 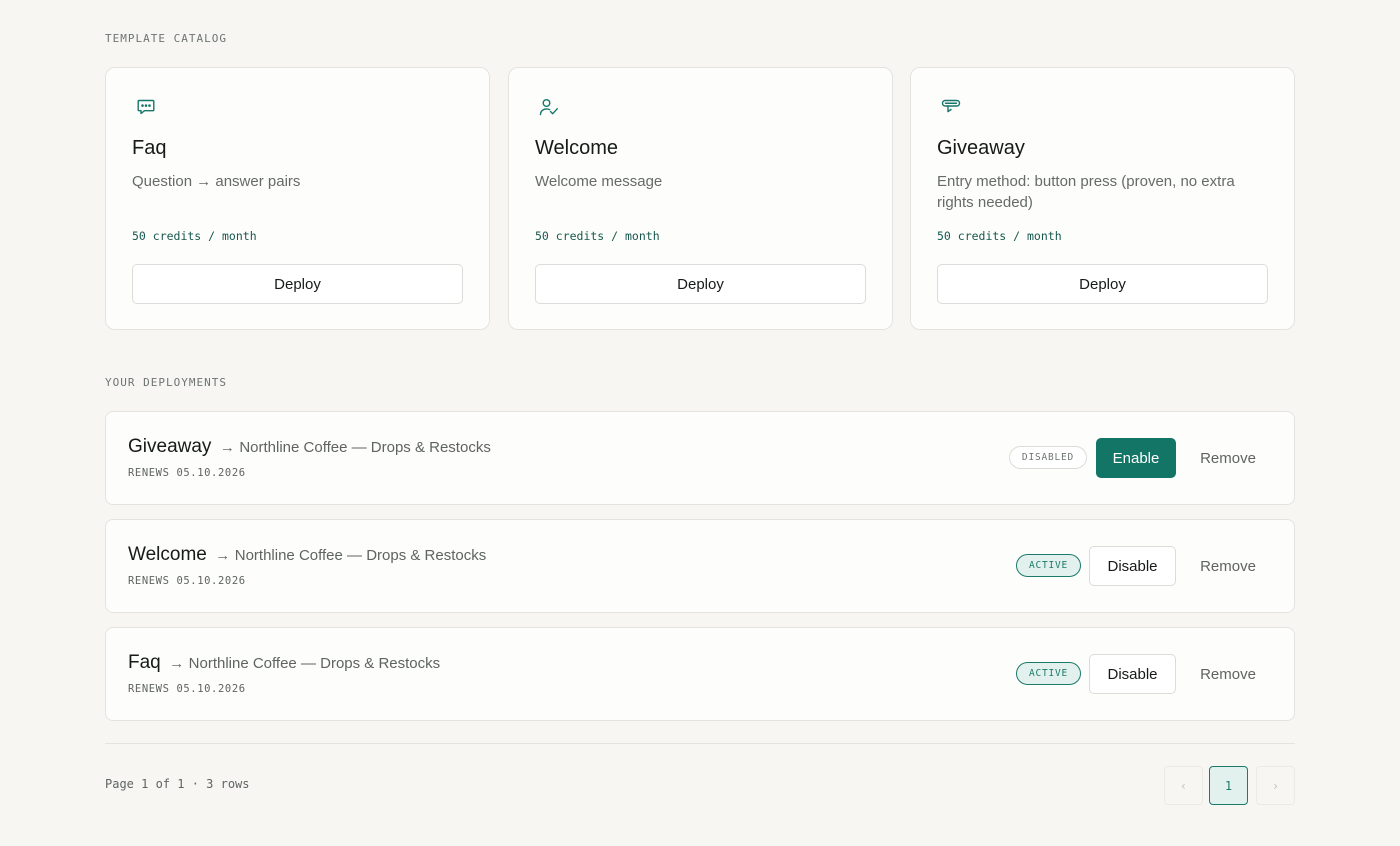 I want to click on chevron-left-icon: ‹, so click(x=1183, y=785).